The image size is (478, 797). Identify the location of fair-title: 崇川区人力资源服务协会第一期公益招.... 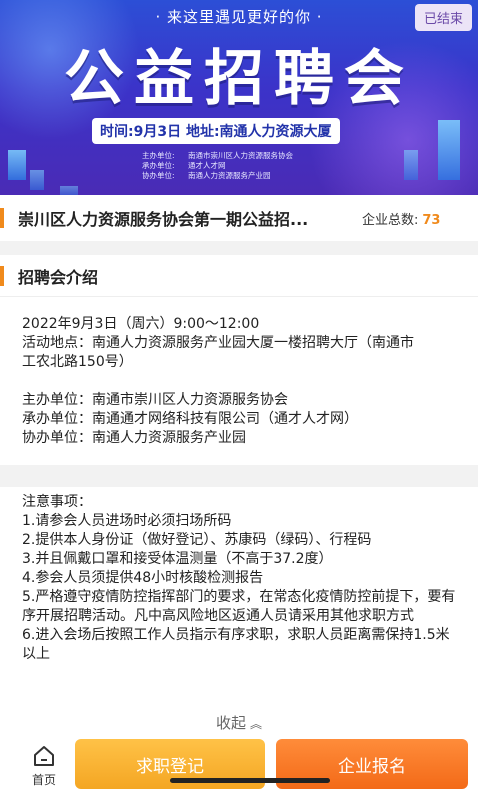
(163, 219).